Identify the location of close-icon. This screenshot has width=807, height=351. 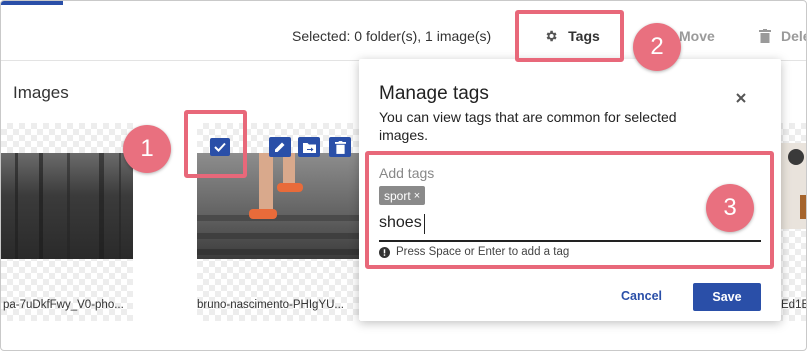
(741, 98).